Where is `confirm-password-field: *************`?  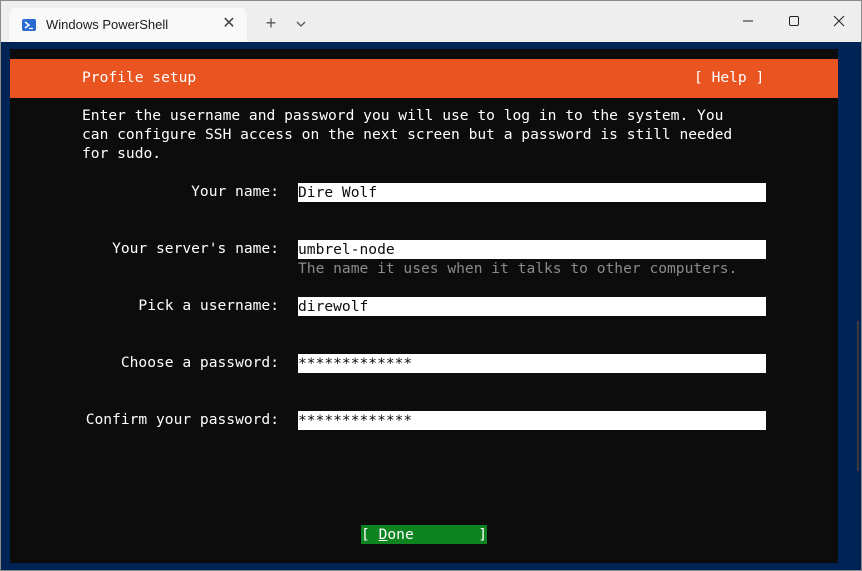
confirm-password-field: ************* is located at coordinates (532, 420).